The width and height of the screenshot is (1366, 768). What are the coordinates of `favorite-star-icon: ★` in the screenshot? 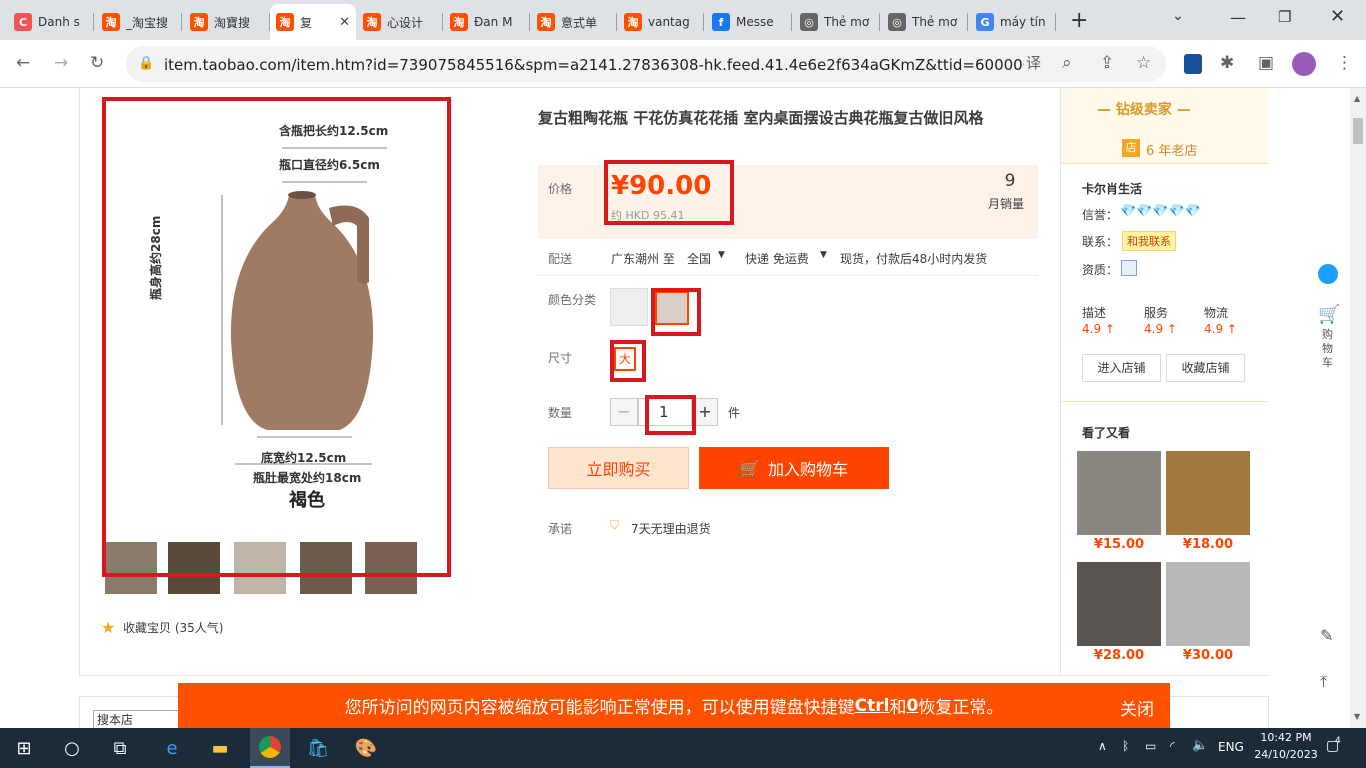 It's located at (108, 627).